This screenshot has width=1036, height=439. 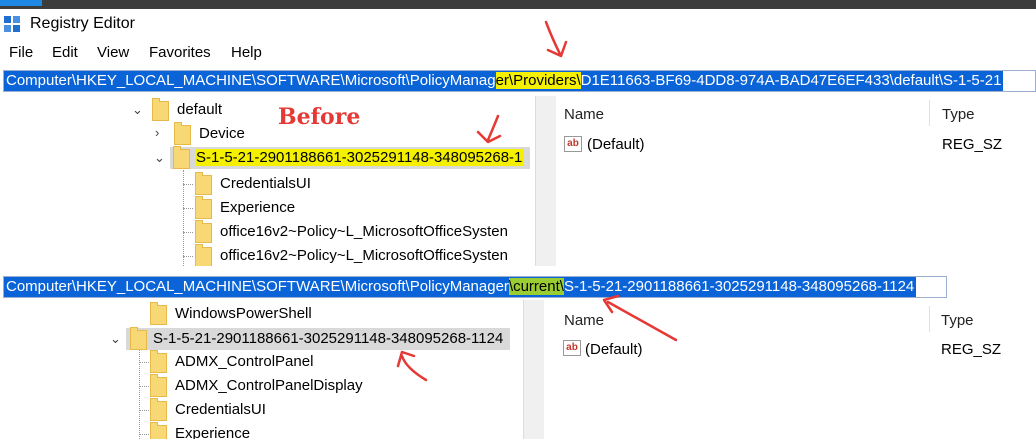 I want to click on arrow-to-providers, so click(x=556, y=39).